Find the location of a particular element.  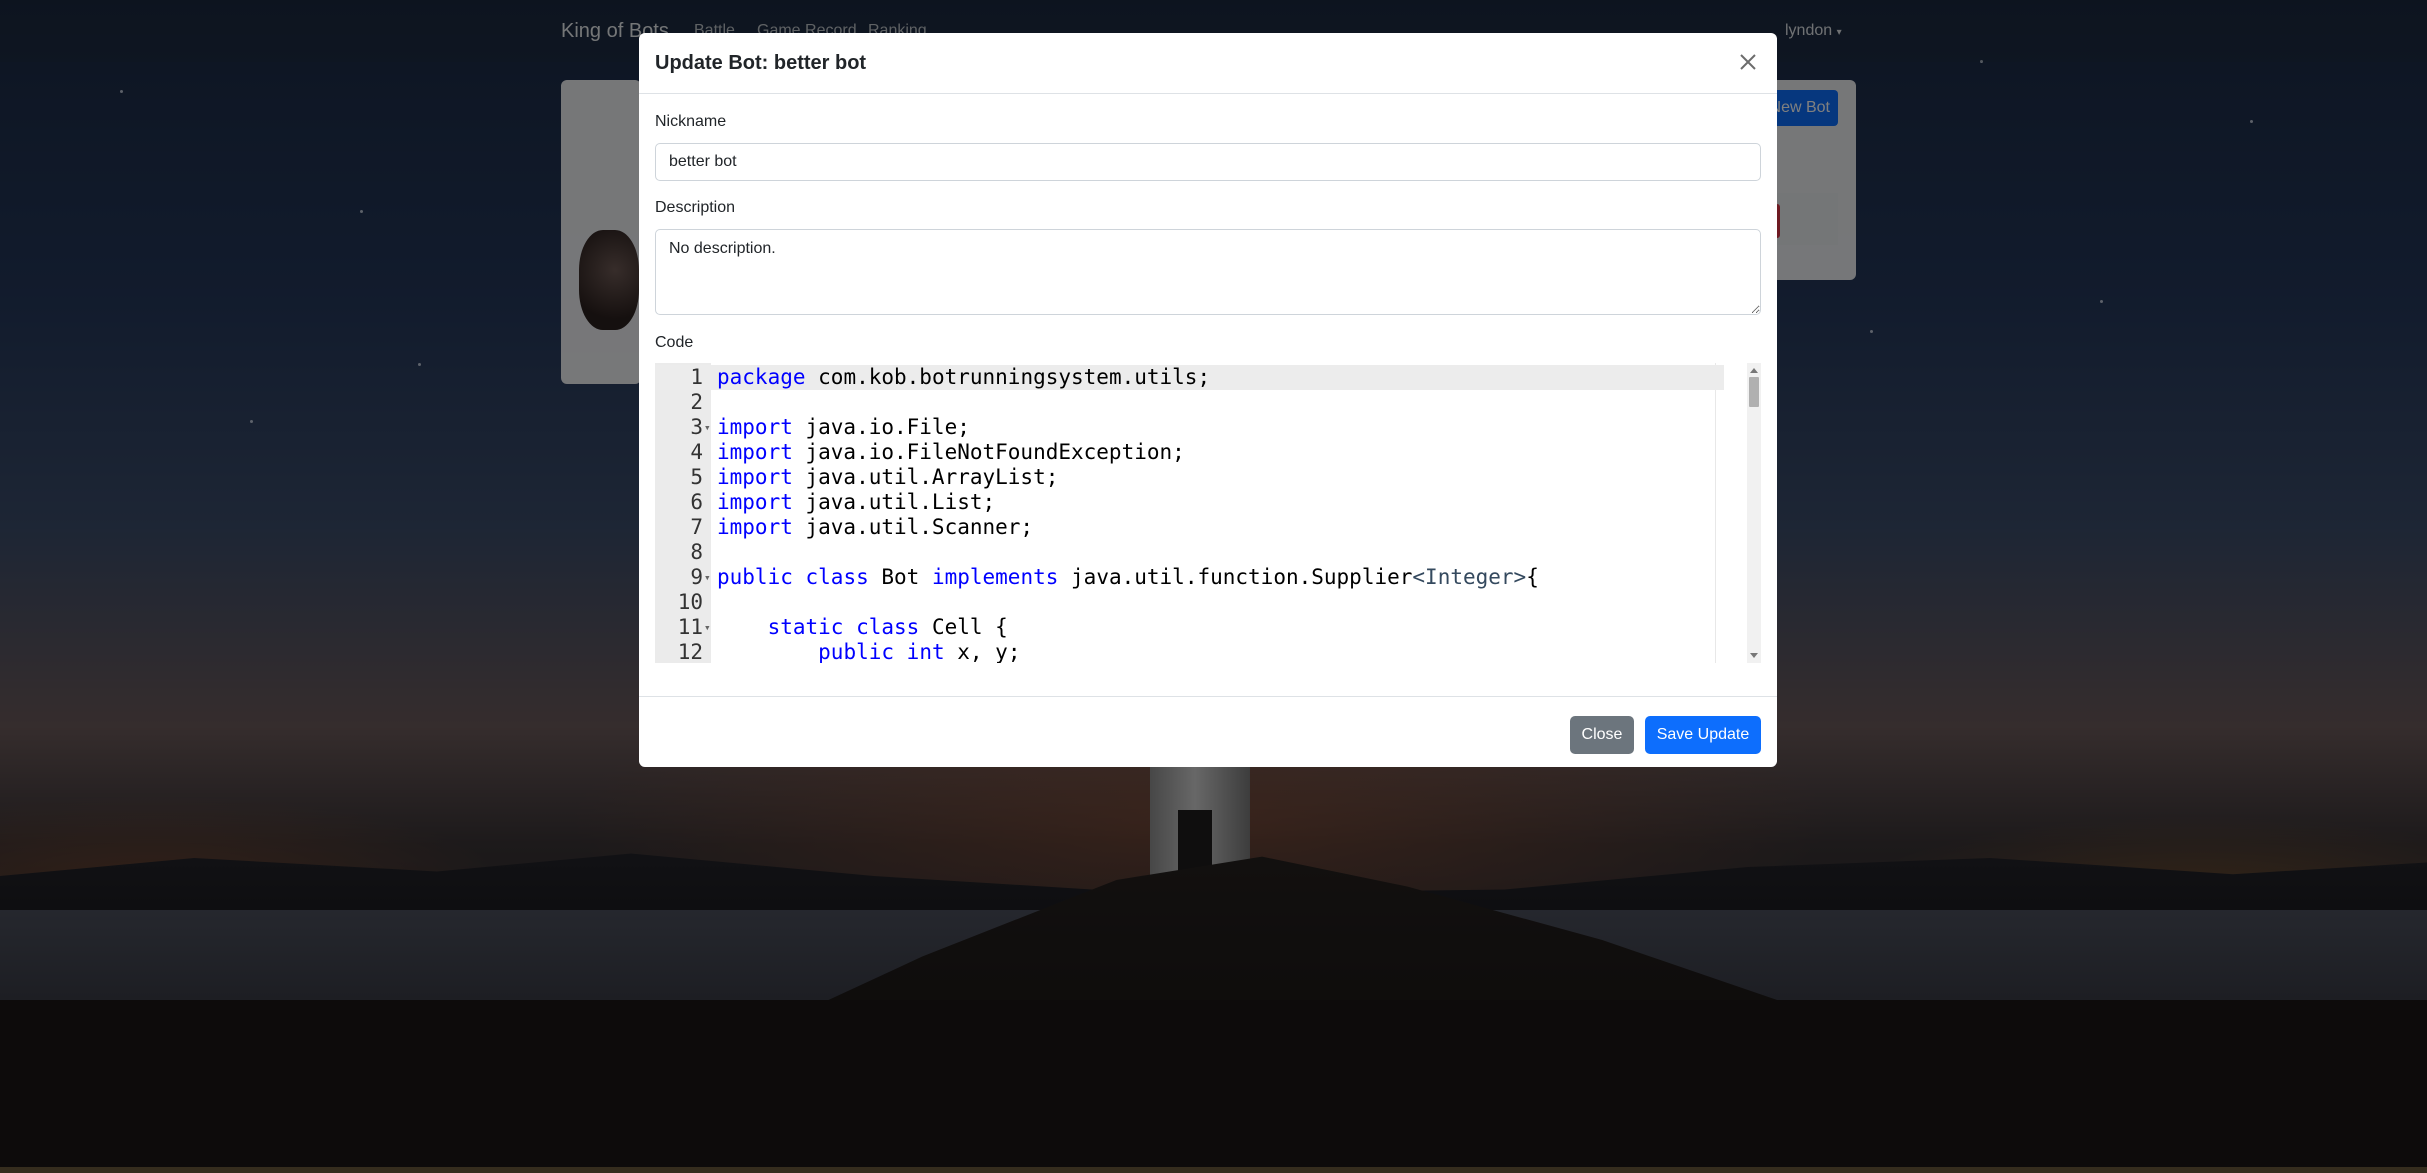

code-line: 1 package com.kob.botrunningsystem.utils; is located at coordinates (1189, 377).